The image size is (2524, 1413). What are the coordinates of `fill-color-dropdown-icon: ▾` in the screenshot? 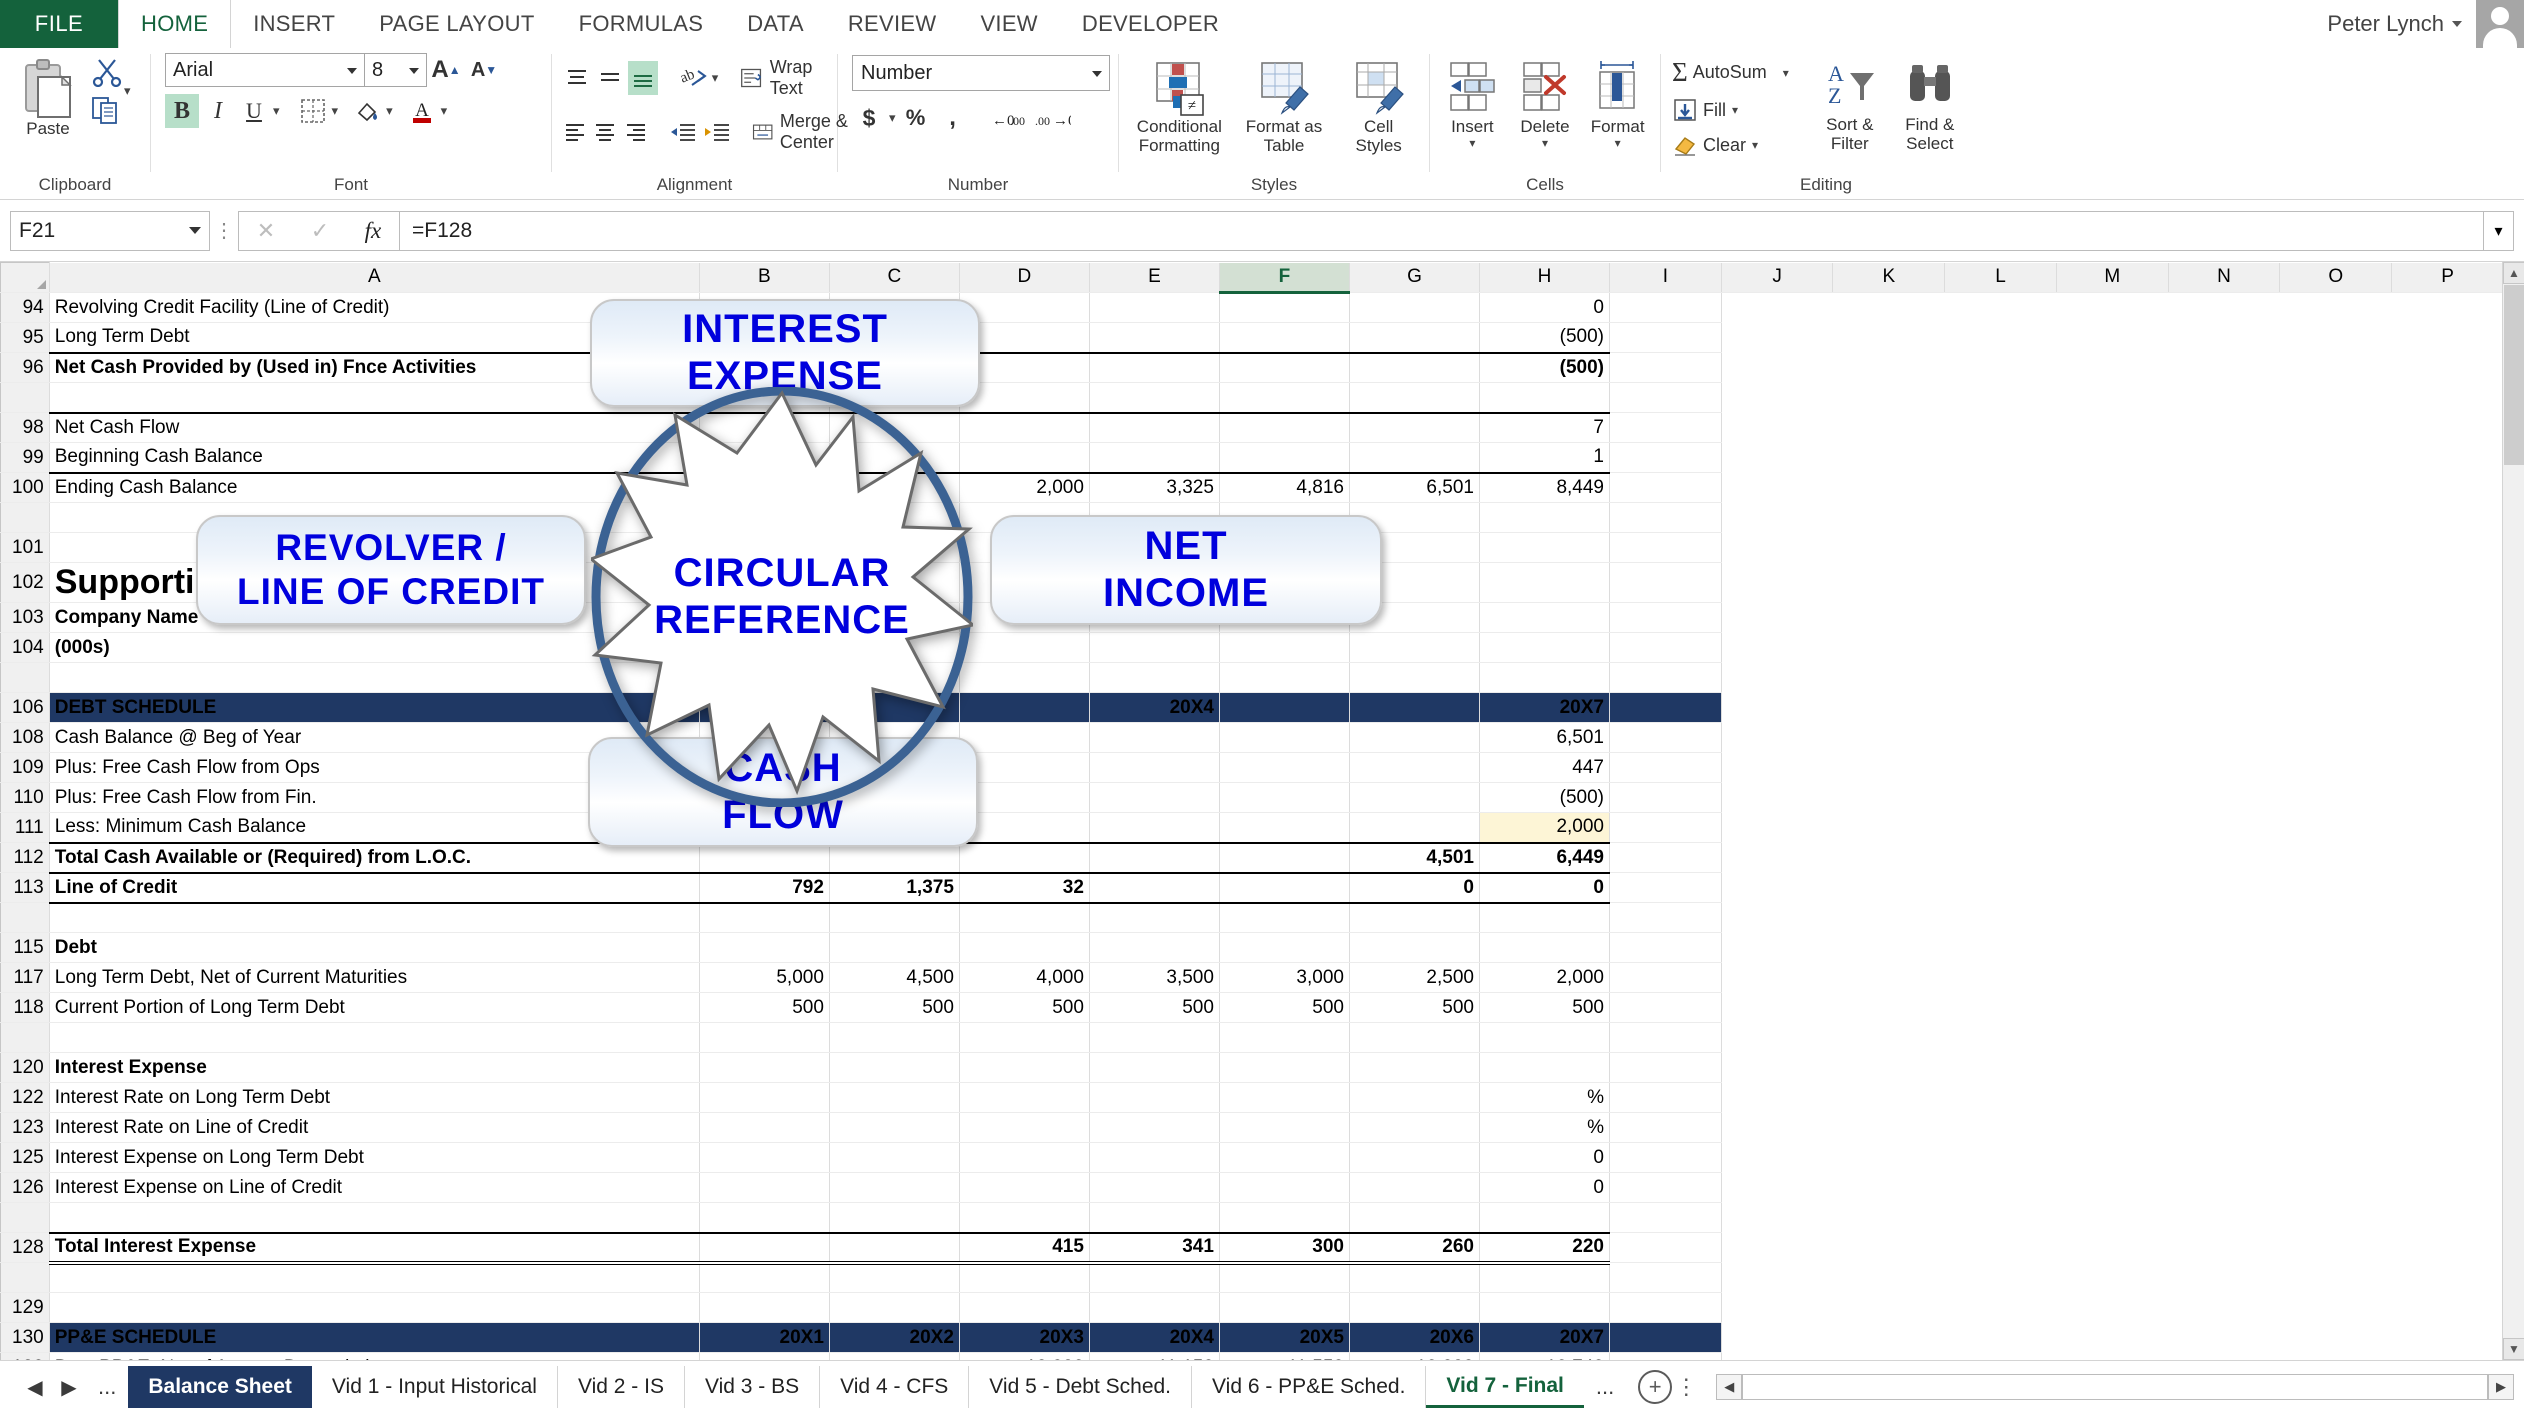 It's located at (389, 111).